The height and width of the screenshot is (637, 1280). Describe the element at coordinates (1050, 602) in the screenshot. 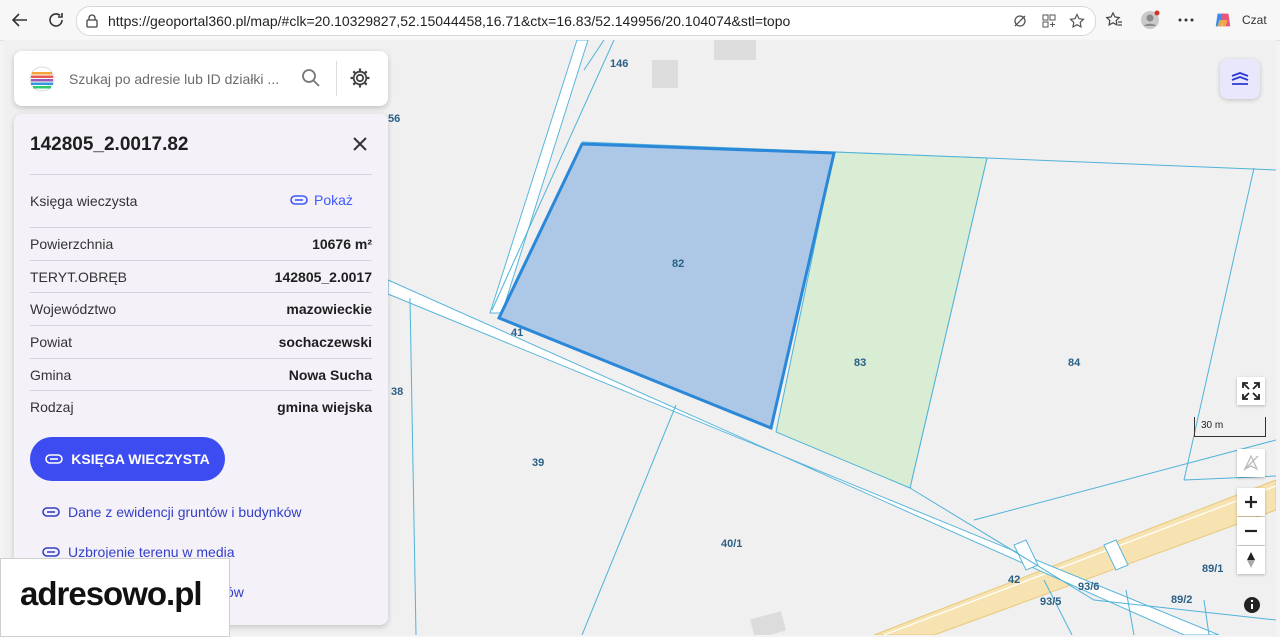

I see `parcel-label: 93/5` at that location.